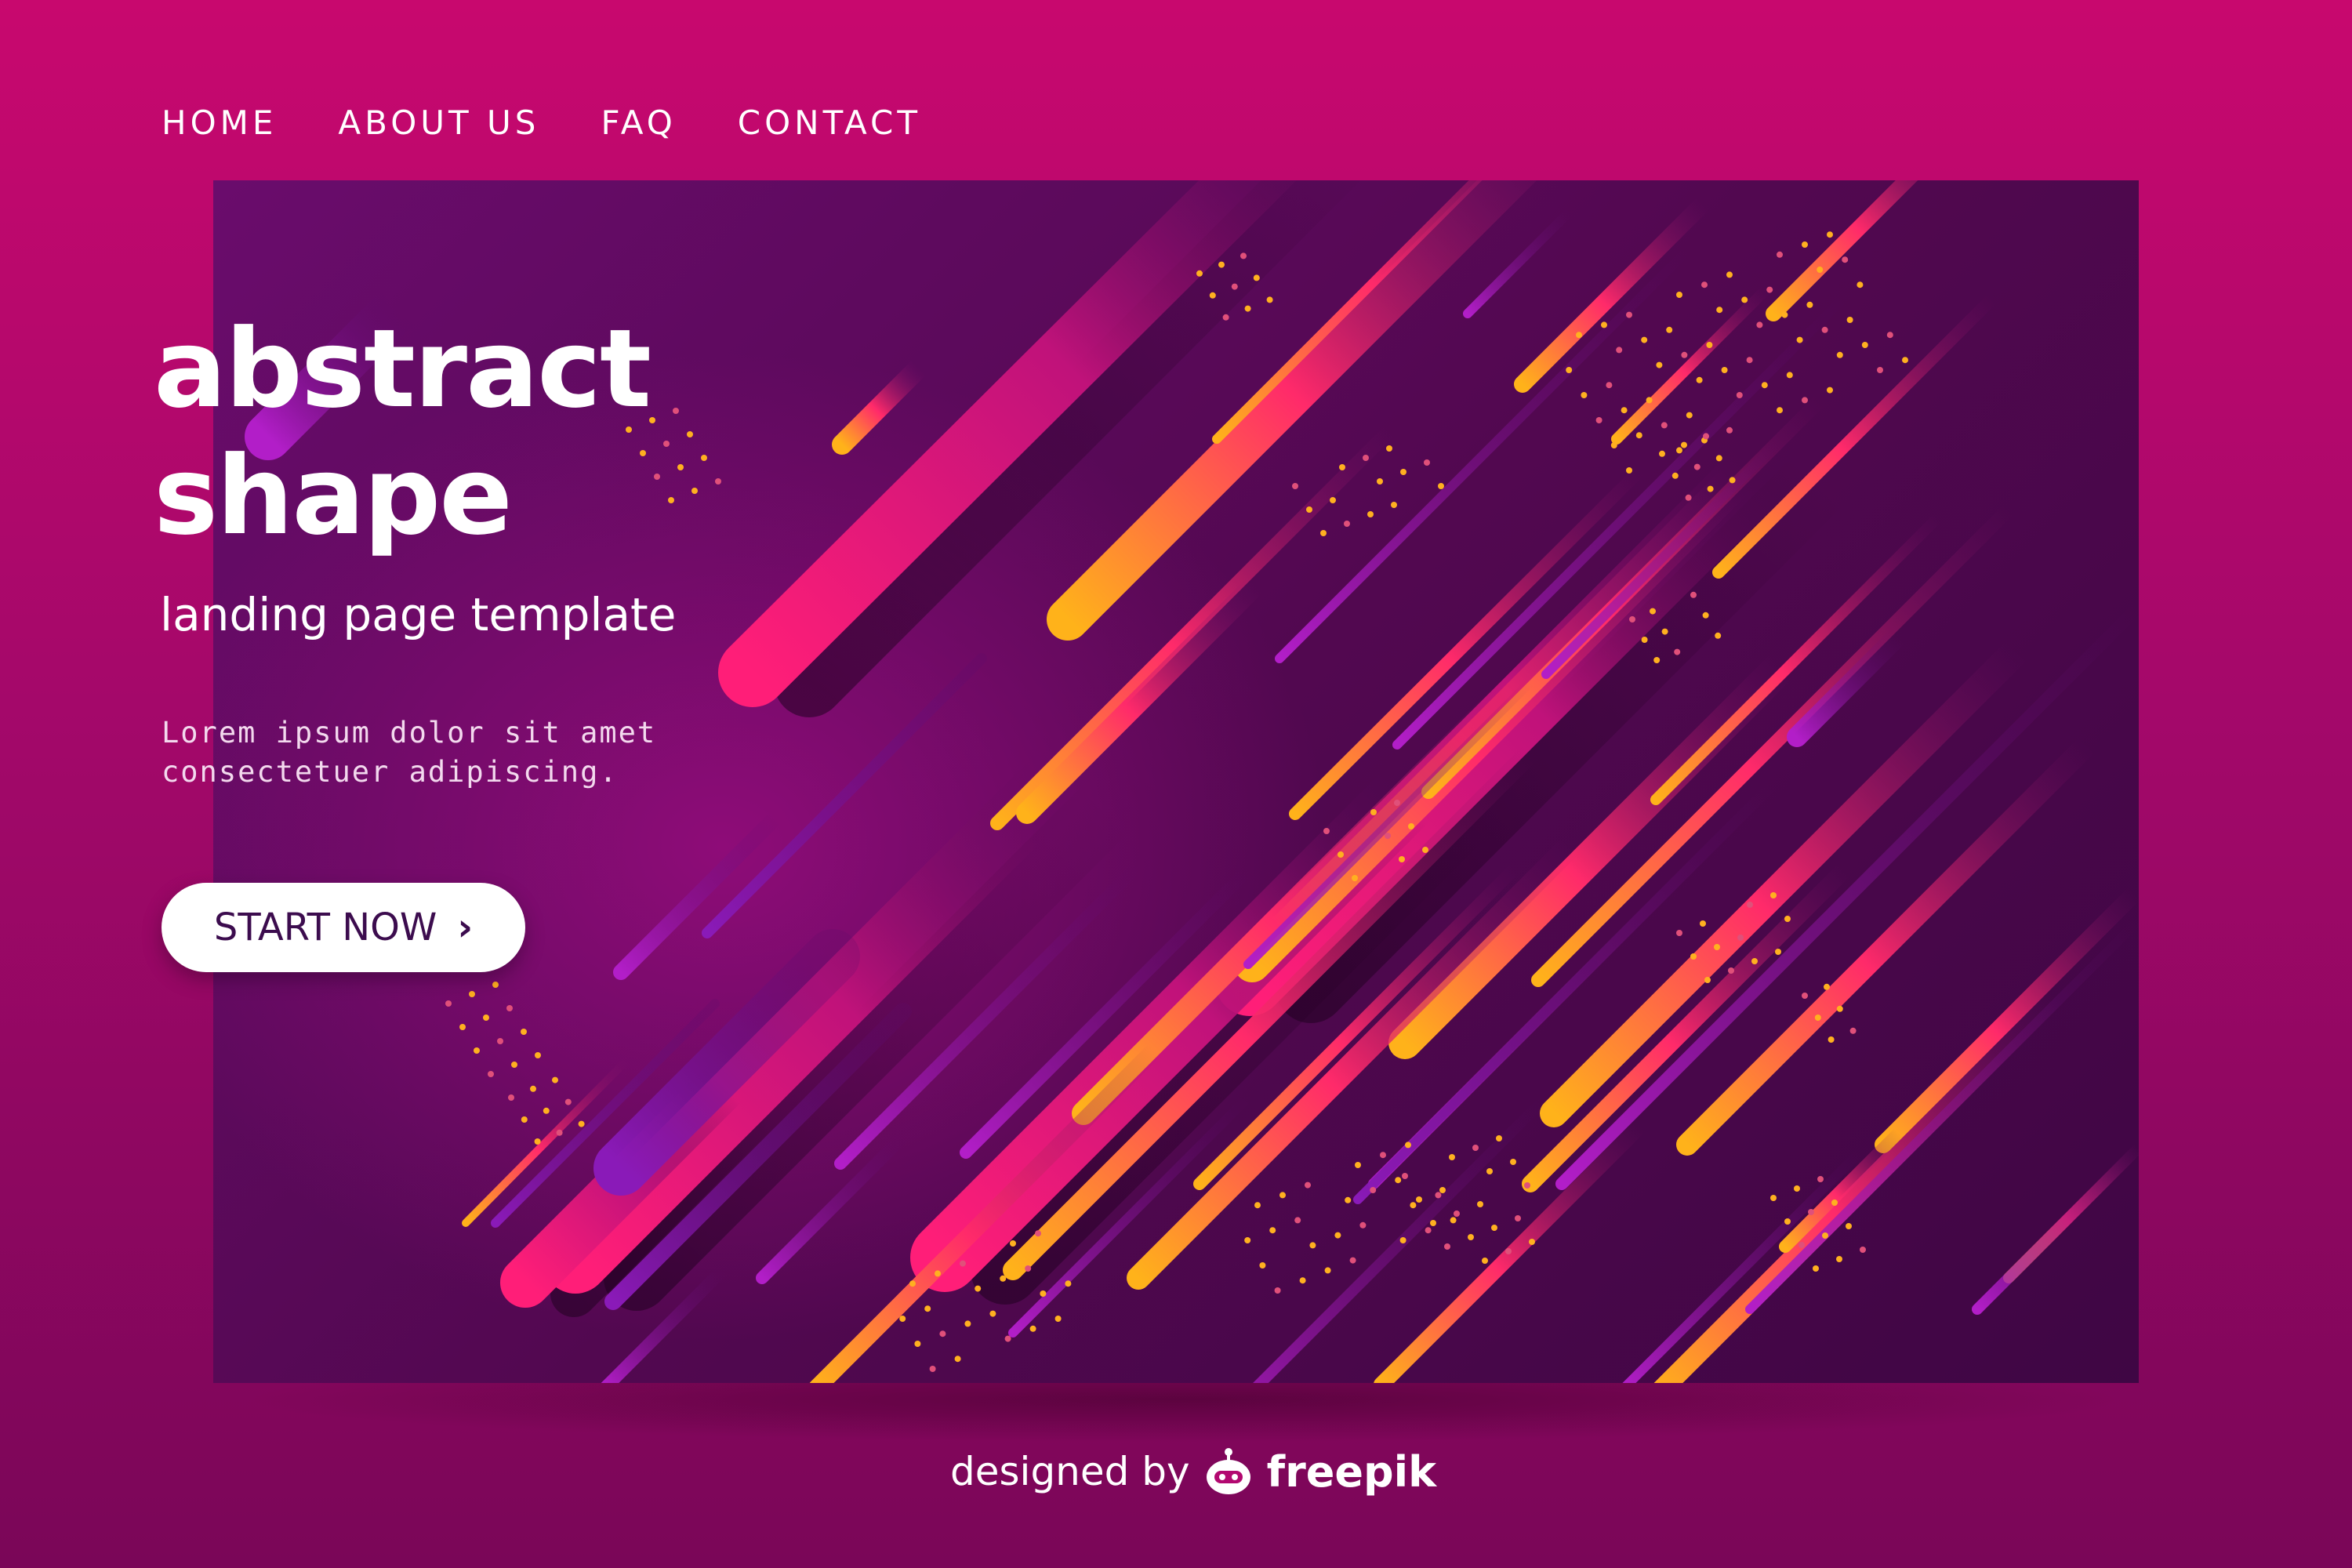 The width and height of the screenshot is (2352, 1568). Describe the element at coordinates (409, 733) in the screenshot. I see `hero-body-line-1: Lorem ipsum dolor sit amet` at that location.